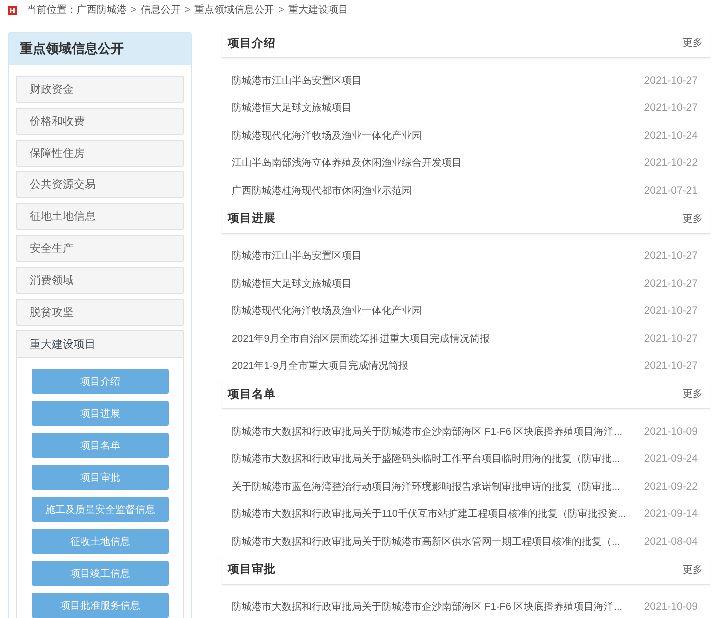  Describe the element at coordinates (100, 121) in the screenshot. I see `sidebar-item: 价格和收费` at that location.